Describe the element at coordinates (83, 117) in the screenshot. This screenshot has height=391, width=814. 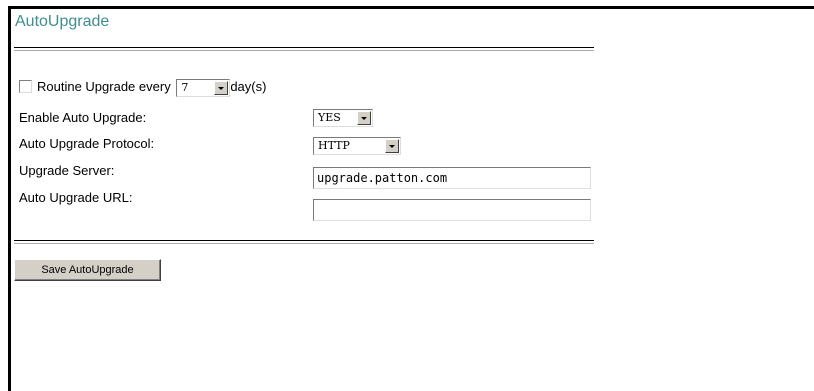
I see `enable-auto-upgrade-label: Enable Auto Upgrade:` at that location.